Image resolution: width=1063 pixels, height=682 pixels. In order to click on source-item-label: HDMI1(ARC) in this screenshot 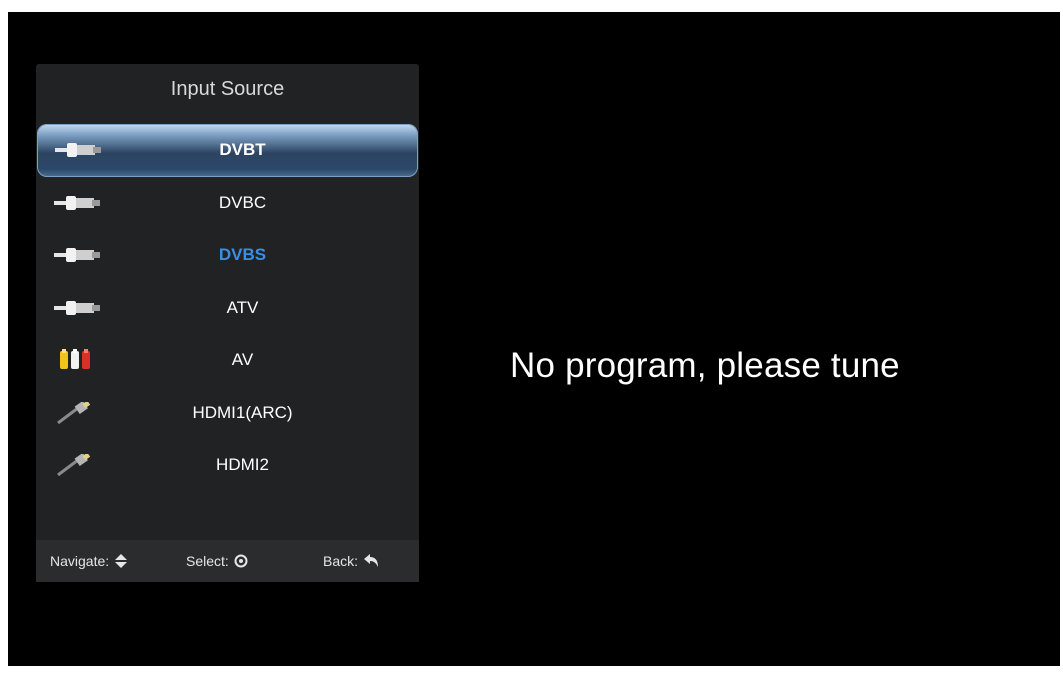, I will do `click(242, 412)`.